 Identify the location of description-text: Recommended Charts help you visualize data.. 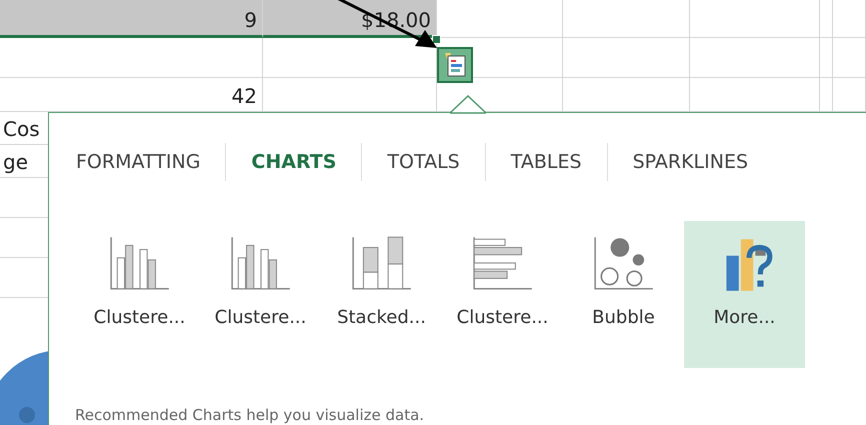
(250, 415).